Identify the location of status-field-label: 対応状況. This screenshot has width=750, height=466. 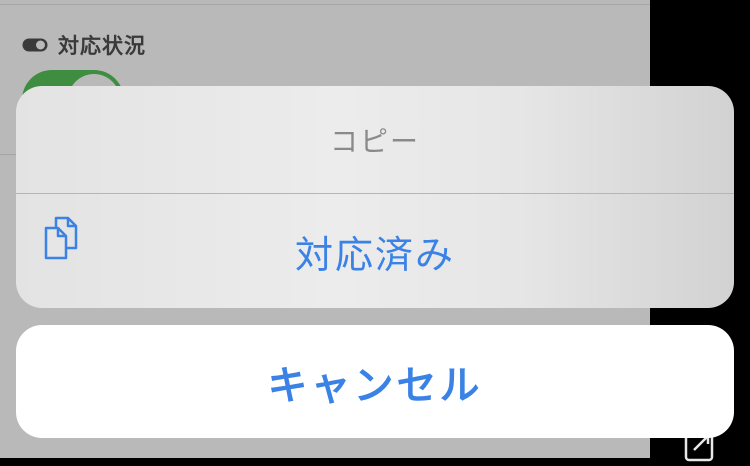
(102, 46).